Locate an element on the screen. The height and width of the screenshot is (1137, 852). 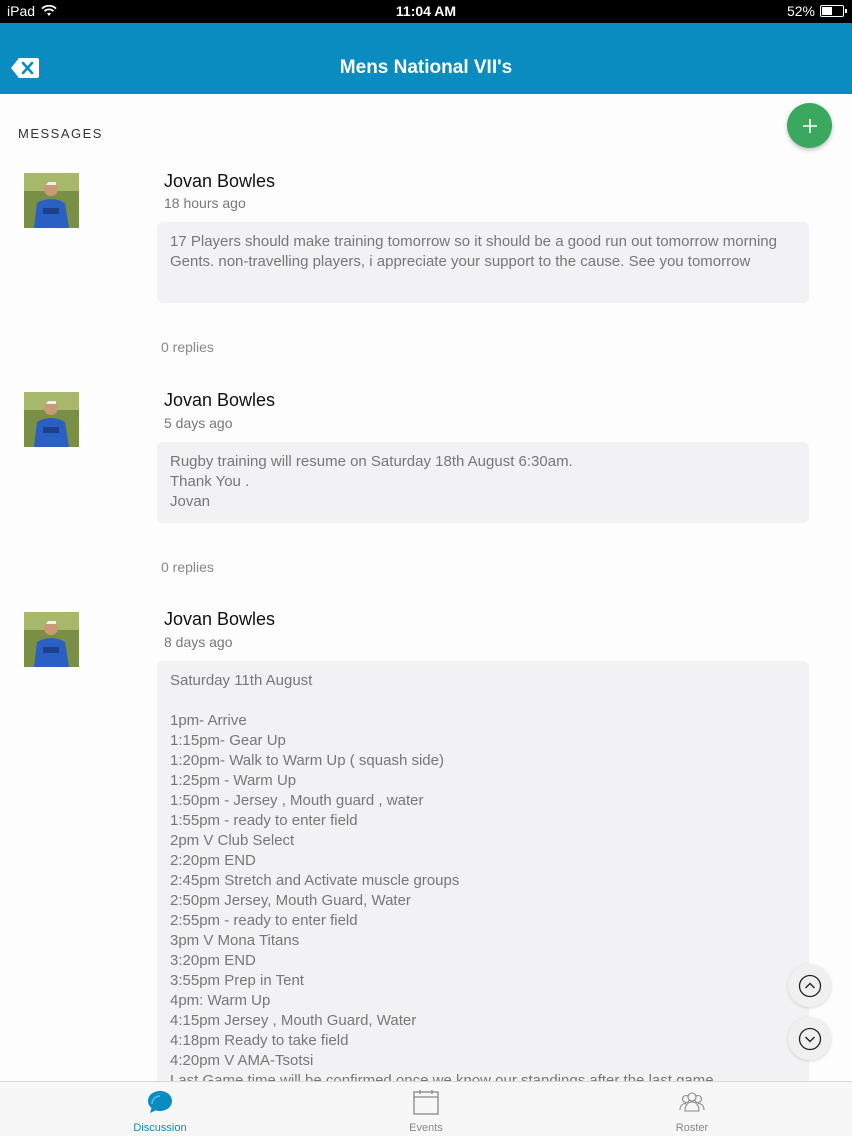
chevron-down-icon is located at coordinates (809, 1038).